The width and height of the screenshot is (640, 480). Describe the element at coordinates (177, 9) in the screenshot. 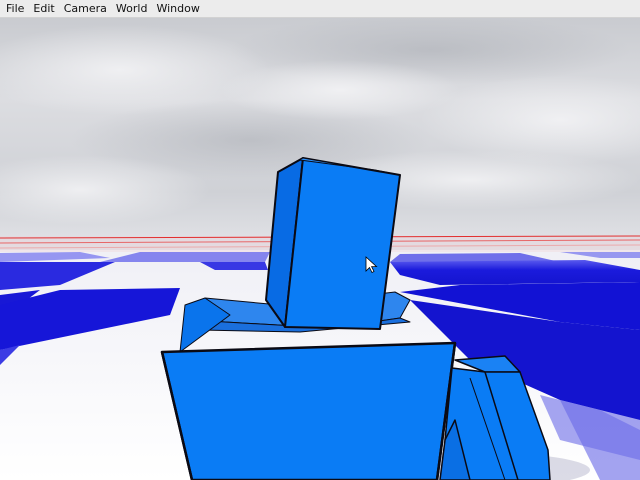

I see `menu-window: Window` at that location.